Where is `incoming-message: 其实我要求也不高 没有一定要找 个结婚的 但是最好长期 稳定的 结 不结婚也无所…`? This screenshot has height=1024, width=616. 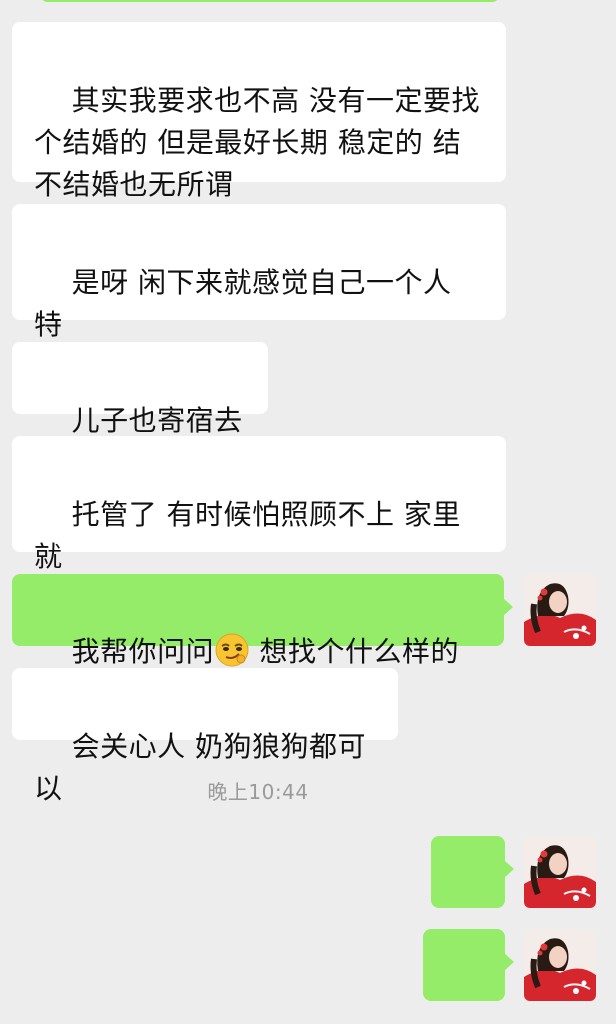 incoming-message: 其实我要求也不高 没有一定要找 个结婚的 但是最好长期 稳定的 结 不结婚也无所… is located at coordinates (259, 111).